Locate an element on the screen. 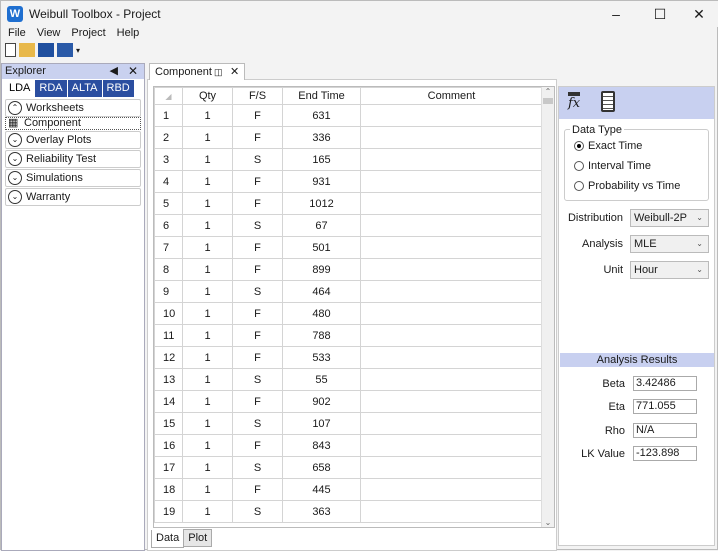  row-number: 18 is located at coordinates (168, 489).